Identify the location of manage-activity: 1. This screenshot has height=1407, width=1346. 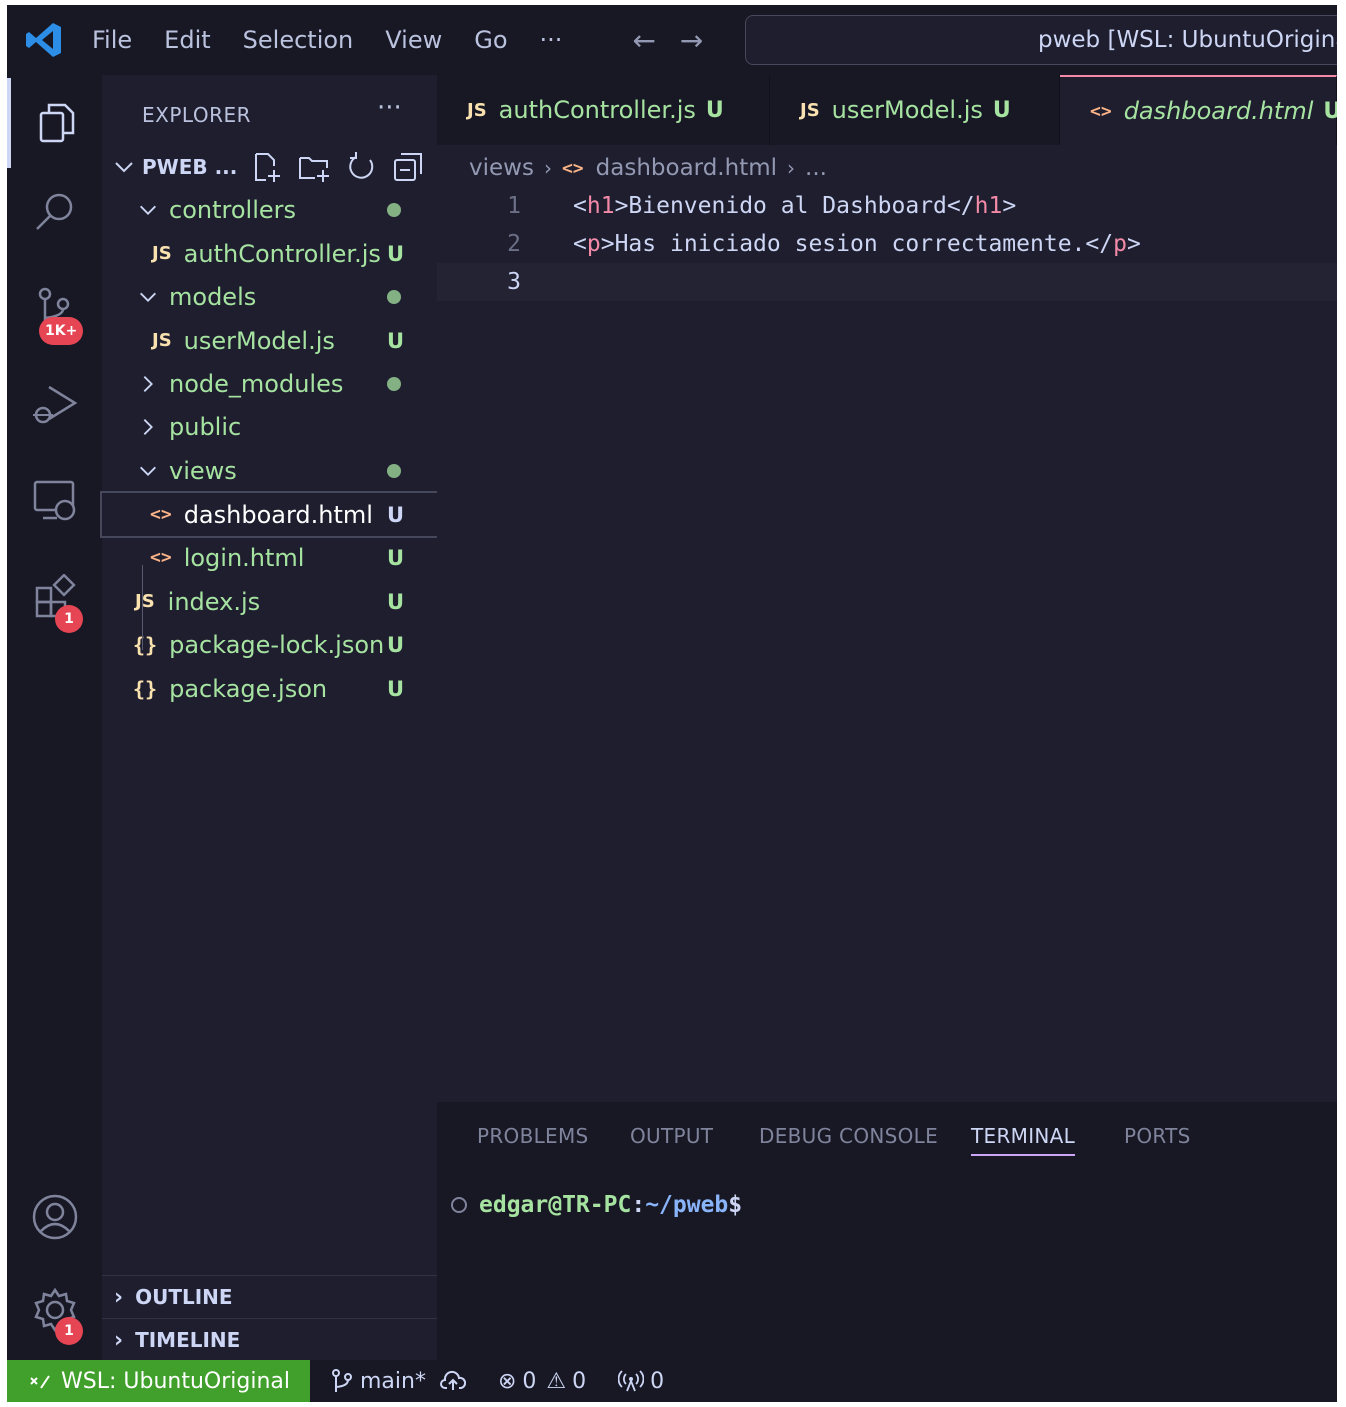
(54, 1310).